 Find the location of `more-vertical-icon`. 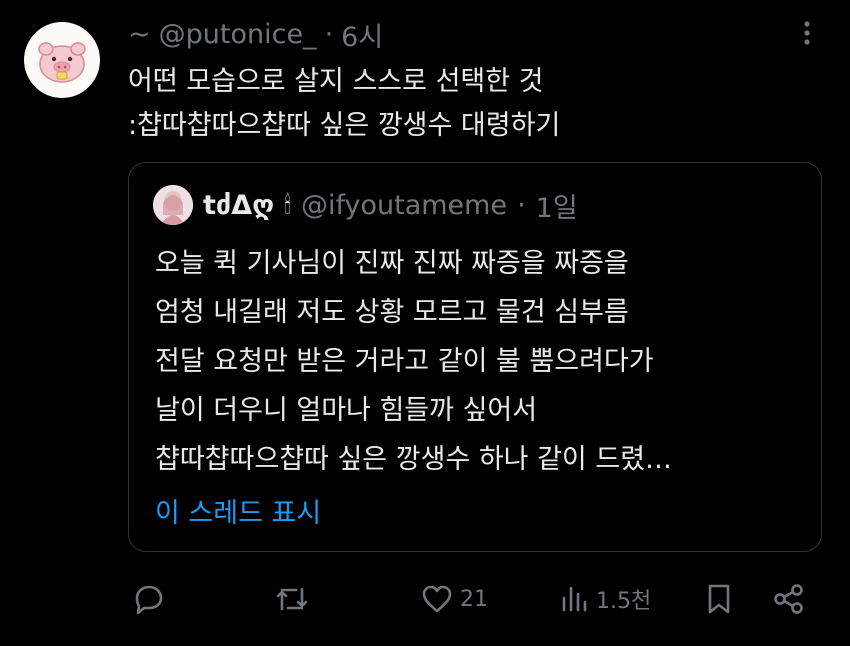

more-vertical-icon is located at coordinates (807, 33).